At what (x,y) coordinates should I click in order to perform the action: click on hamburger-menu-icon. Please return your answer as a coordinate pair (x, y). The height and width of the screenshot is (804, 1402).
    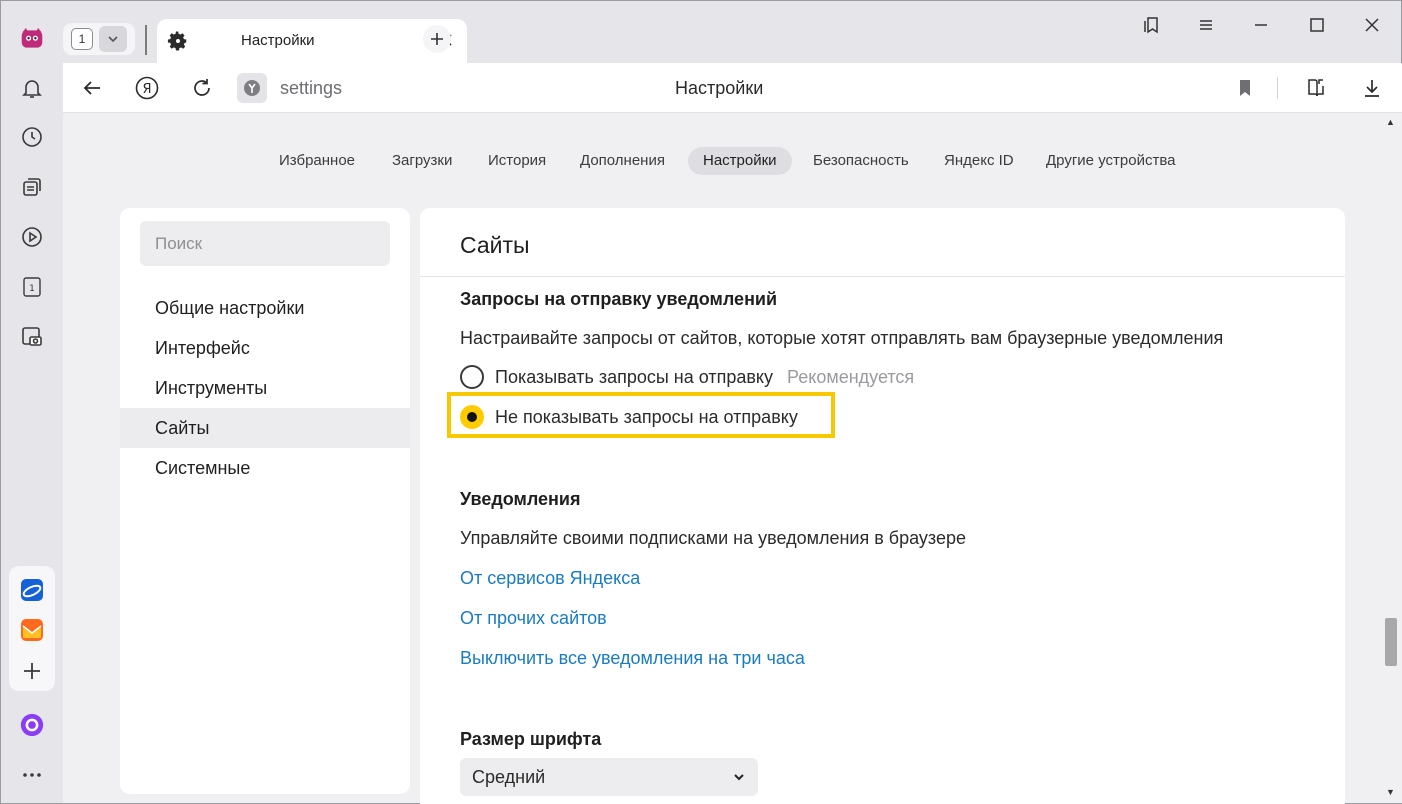
    Looking at the image, I should click on (1206, 25).